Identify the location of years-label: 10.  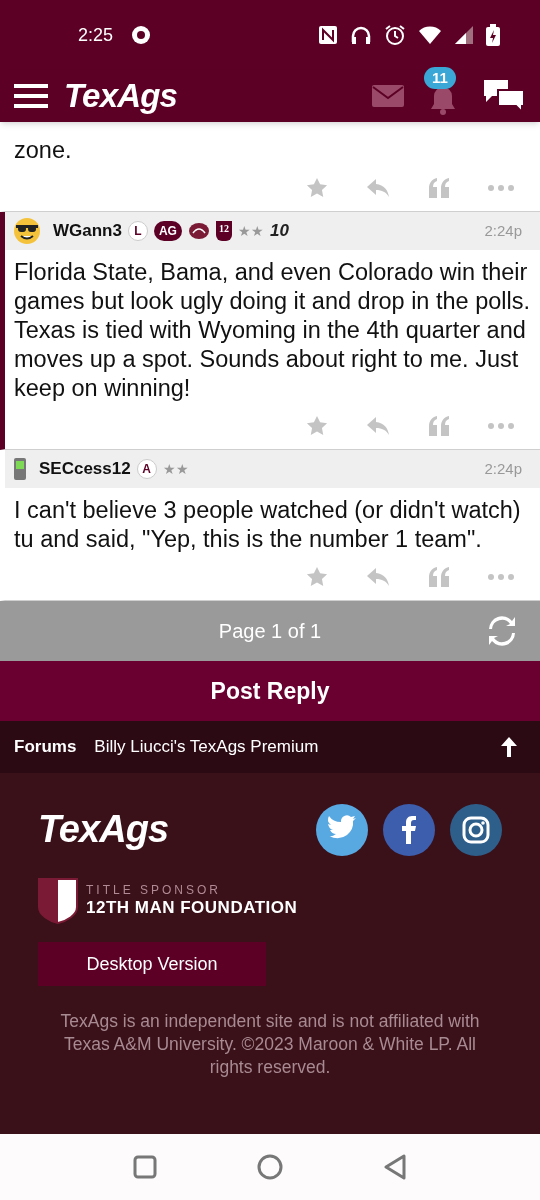
(279, 231).